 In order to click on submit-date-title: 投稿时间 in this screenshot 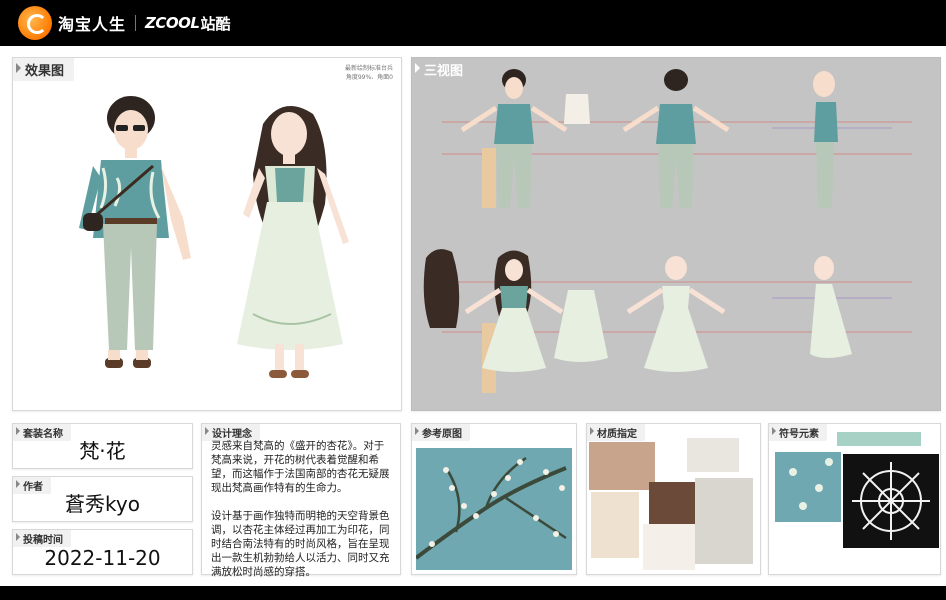, I will do `click(42, 538)`.